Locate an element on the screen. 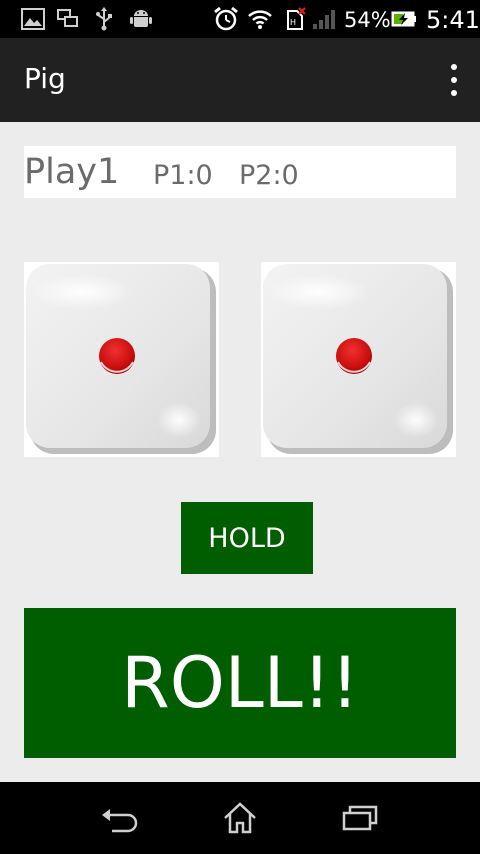  alarm-icon is located at coordinates (226, 18).